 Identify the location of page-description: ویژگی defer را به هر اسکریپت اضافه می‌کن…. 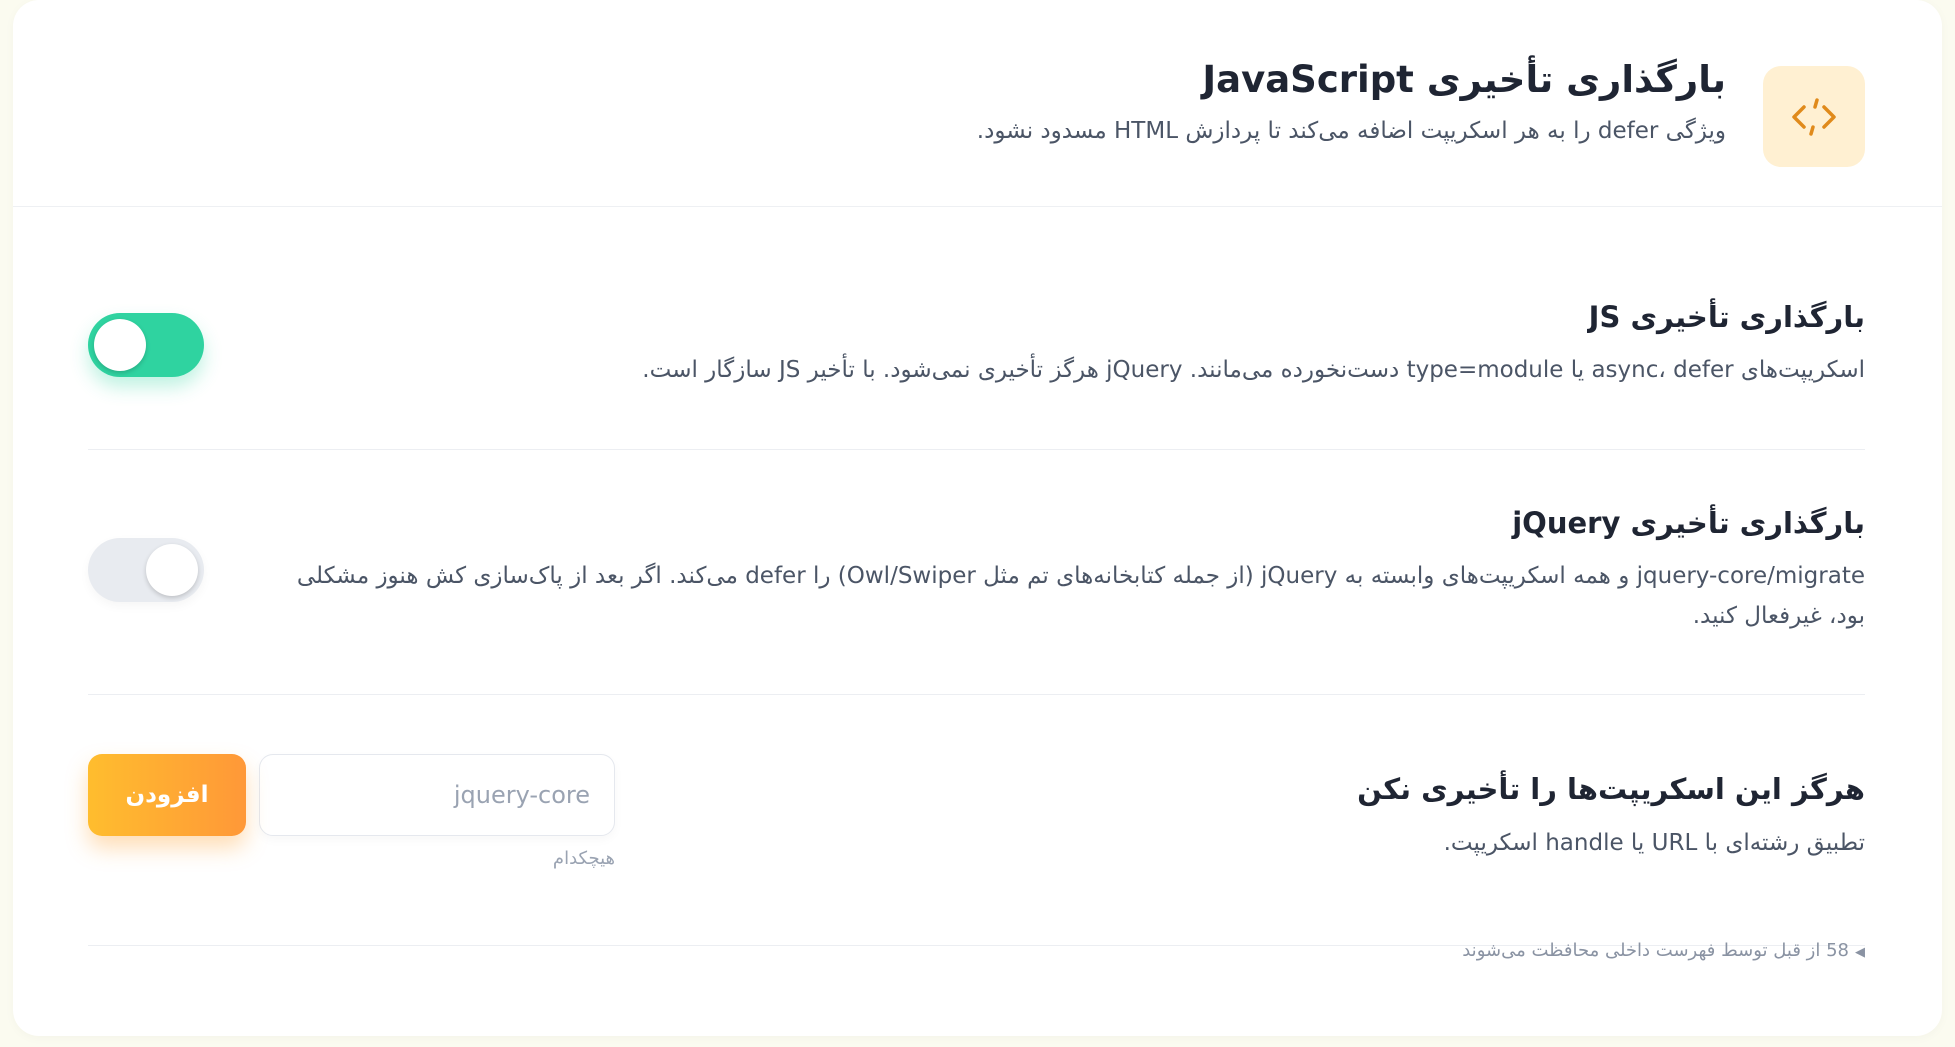
(1351, 131).